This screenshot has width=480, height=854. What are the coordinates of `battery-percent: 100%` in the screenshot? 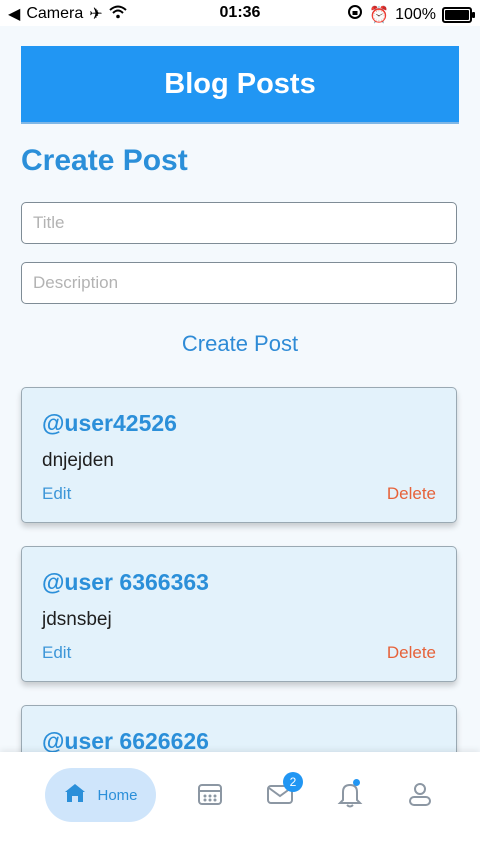 It's located at (415, 14).